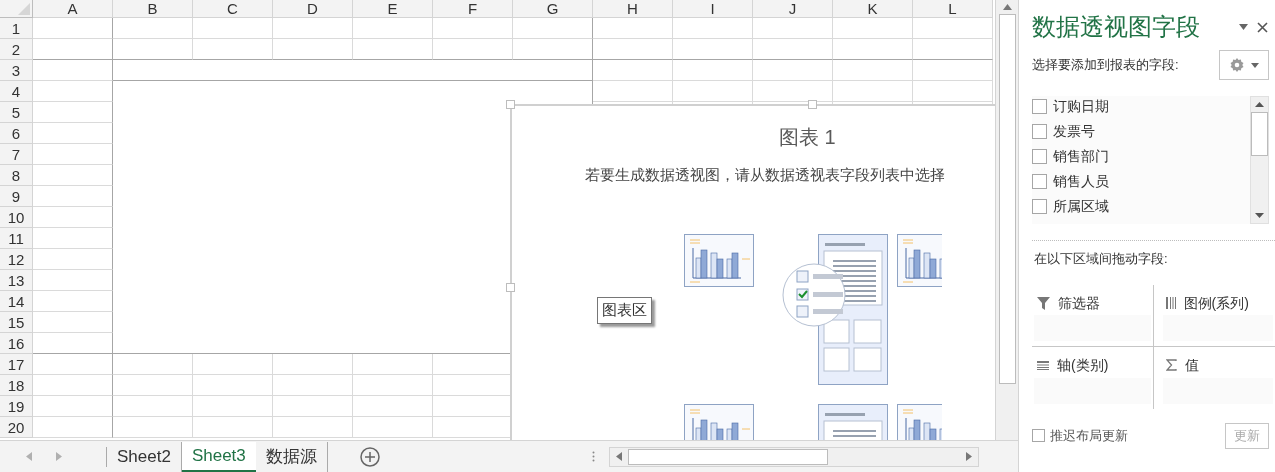 This screenshot has width=1275, height=472. Describe the element at coordinates (633, 9) in the screenshot. I see `column-header: H` at that location.